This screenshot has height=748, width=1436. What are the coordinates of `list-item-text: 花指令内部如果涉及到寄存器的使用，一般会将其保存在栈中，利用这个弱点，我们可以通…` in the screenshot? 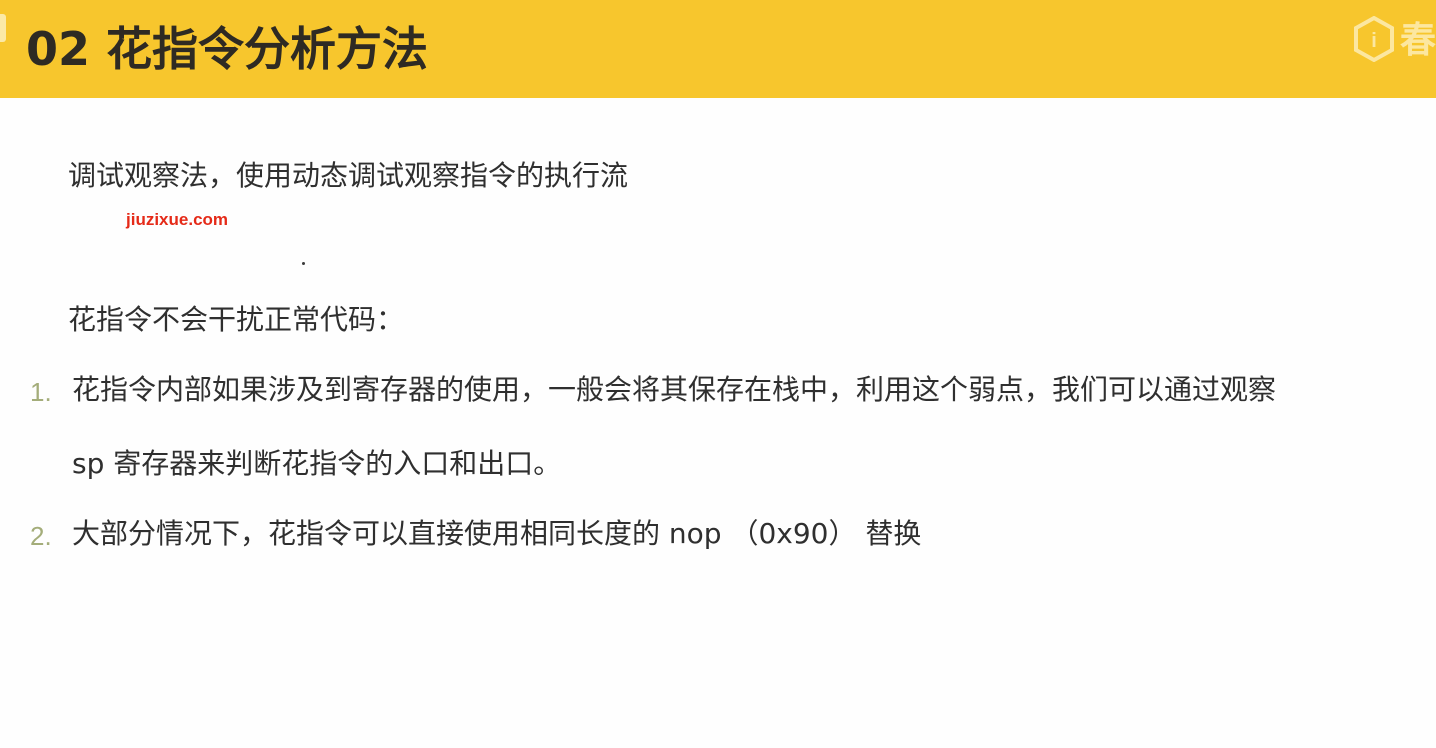 It's located at (674, 389).